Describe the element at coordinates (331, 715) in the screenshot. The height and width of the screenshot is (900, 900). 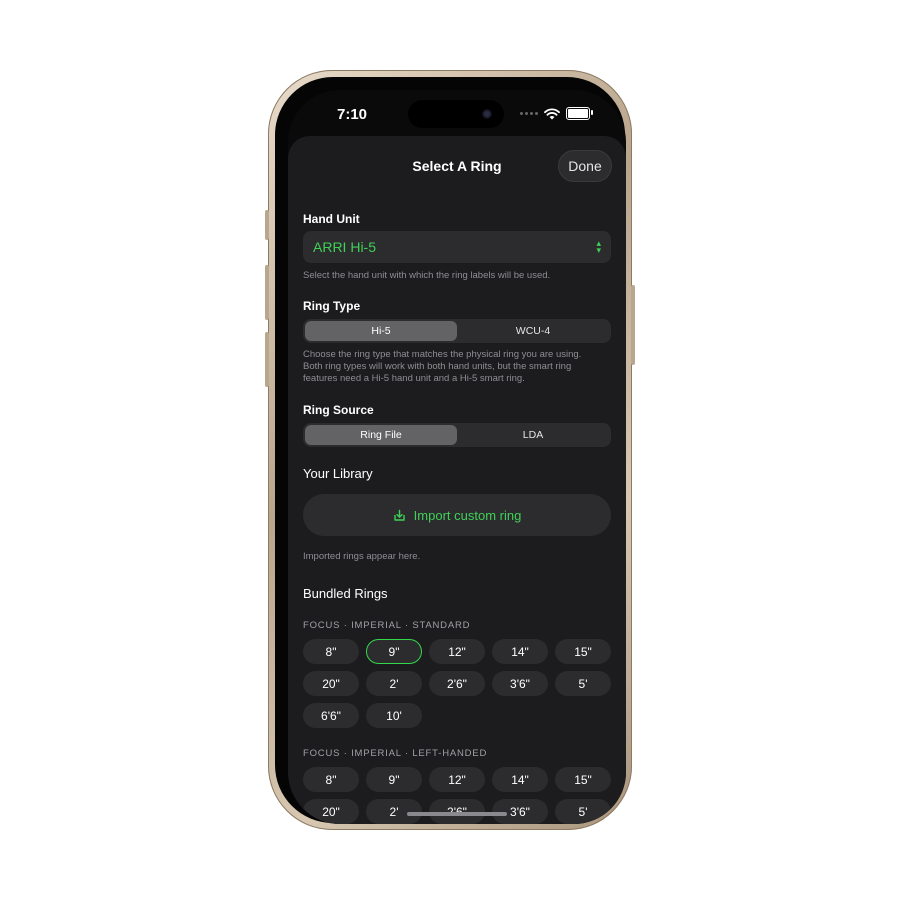
I see `ring-chip: 6'6"` at that location.